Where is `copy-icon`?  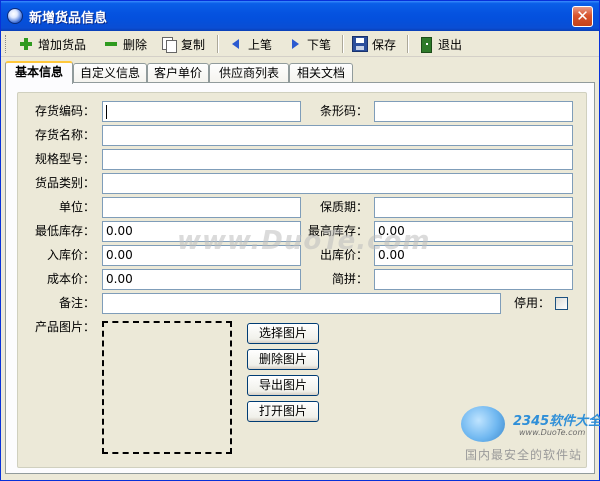 copy-icon is located at coordinates (169, 44).